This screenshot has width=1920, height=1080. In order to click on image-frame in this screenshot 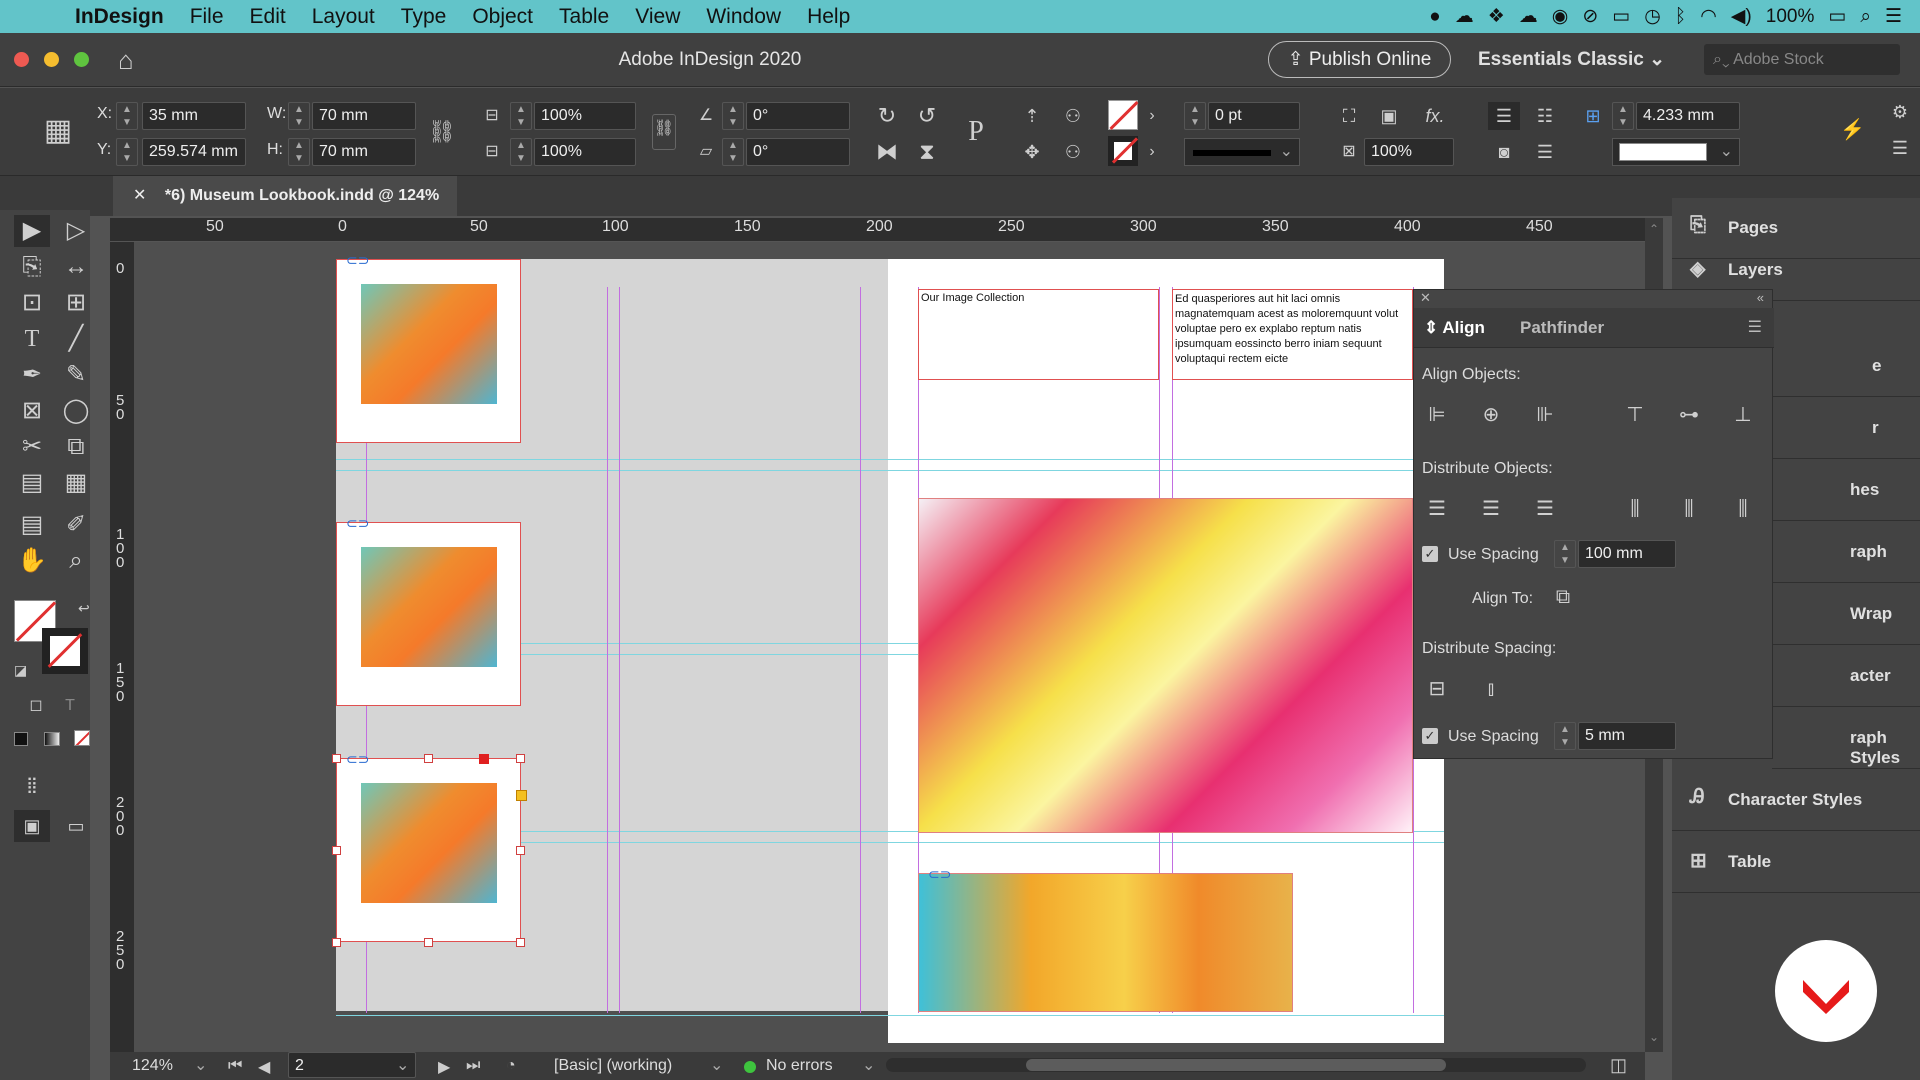, I will do `click(428, 351)`.